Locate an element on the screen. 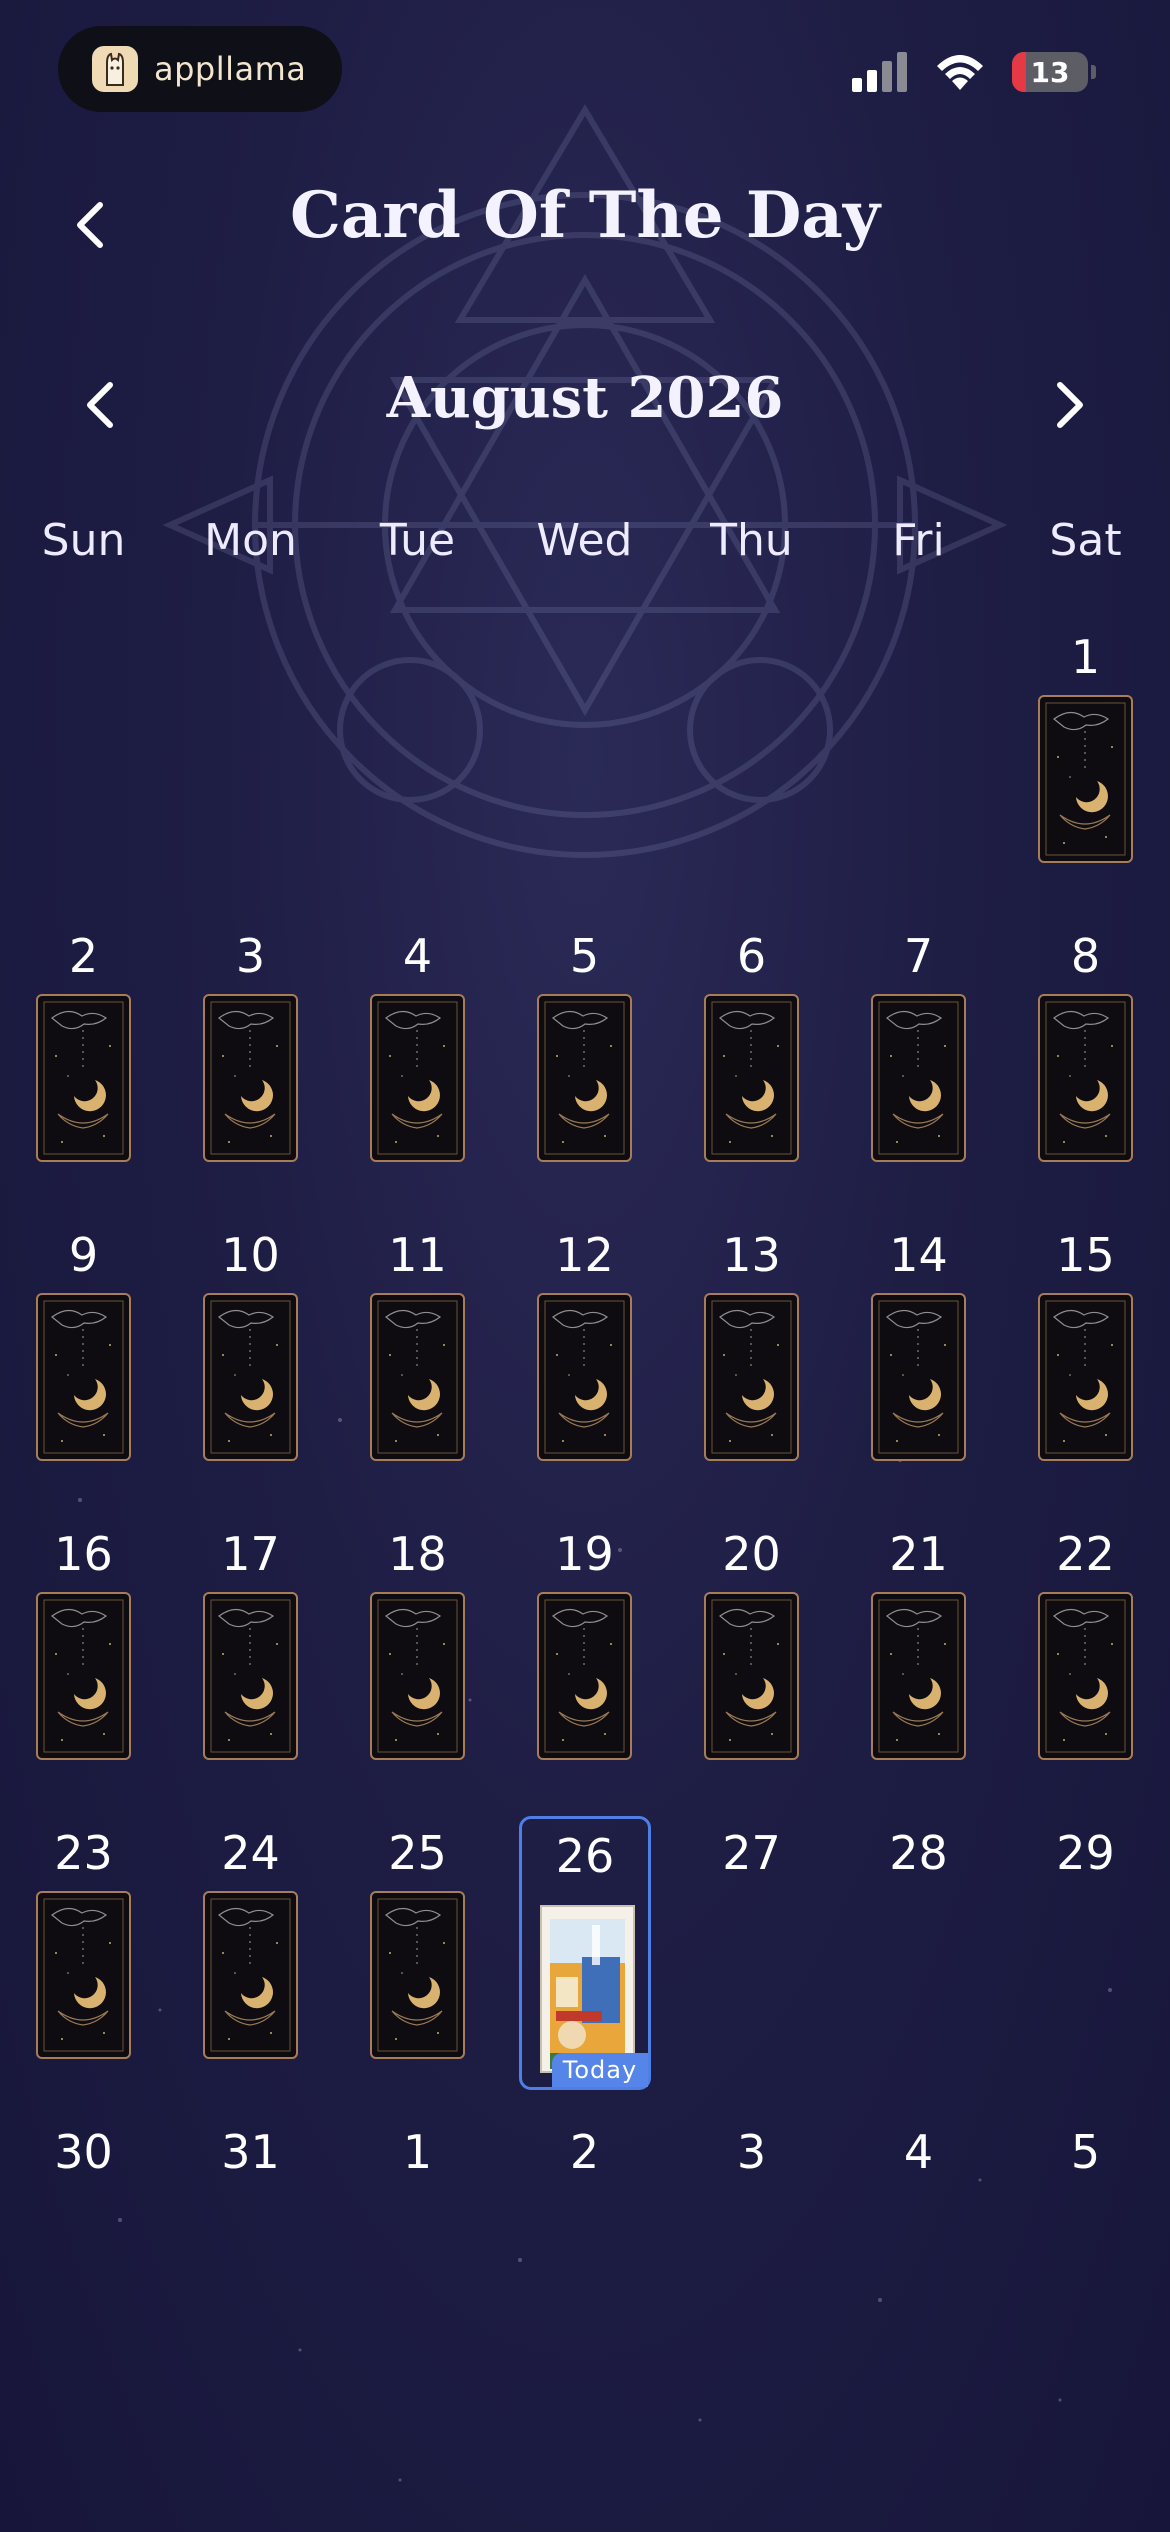 The image size is (1170, 2532). brand-pill: appllama is located at coordinates (200, 69).